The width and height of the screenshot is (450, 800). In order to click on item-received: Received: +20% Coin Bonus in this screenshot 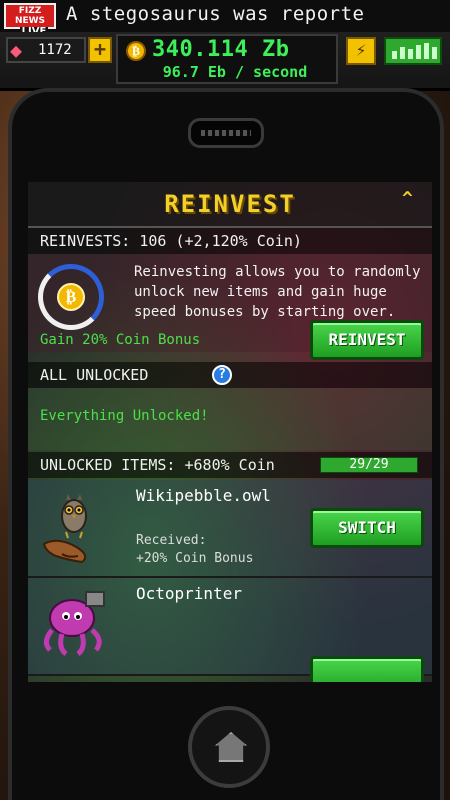, I will do `click(194, 550)`.